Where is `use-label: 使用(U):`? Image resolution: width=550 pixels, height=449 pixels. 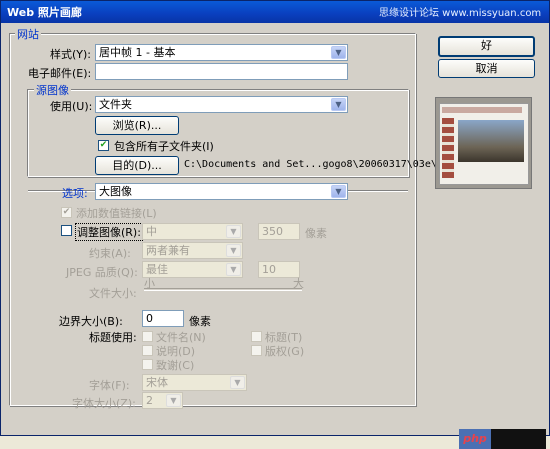 use-label: 使用(U): is located at coordinates (71, 106).